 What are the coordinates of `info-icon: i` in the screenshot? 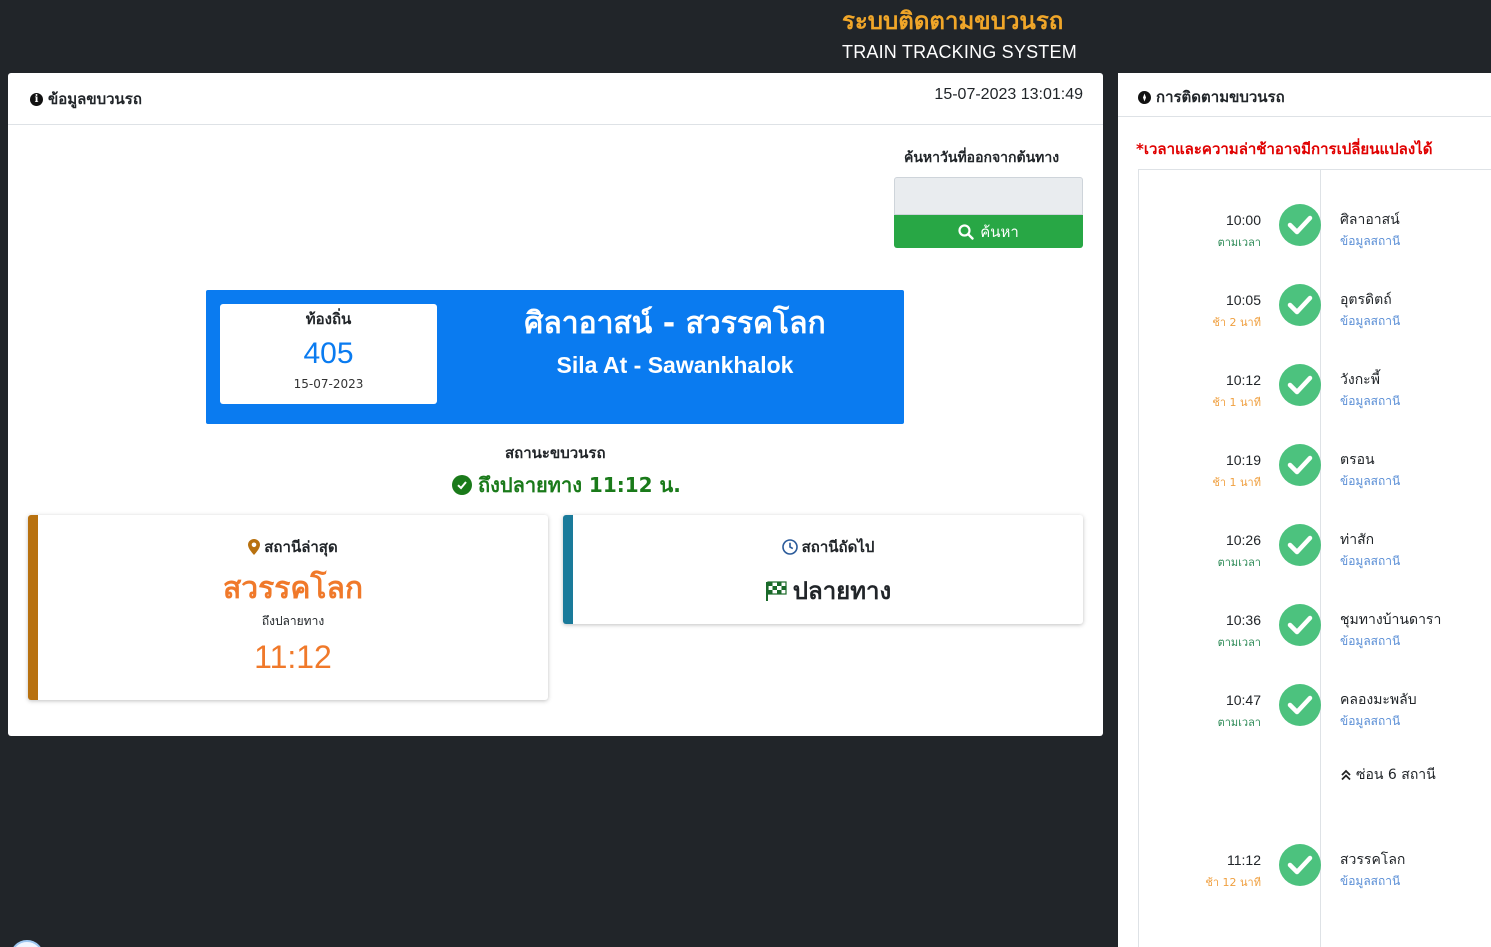 It's located at (36, 99).